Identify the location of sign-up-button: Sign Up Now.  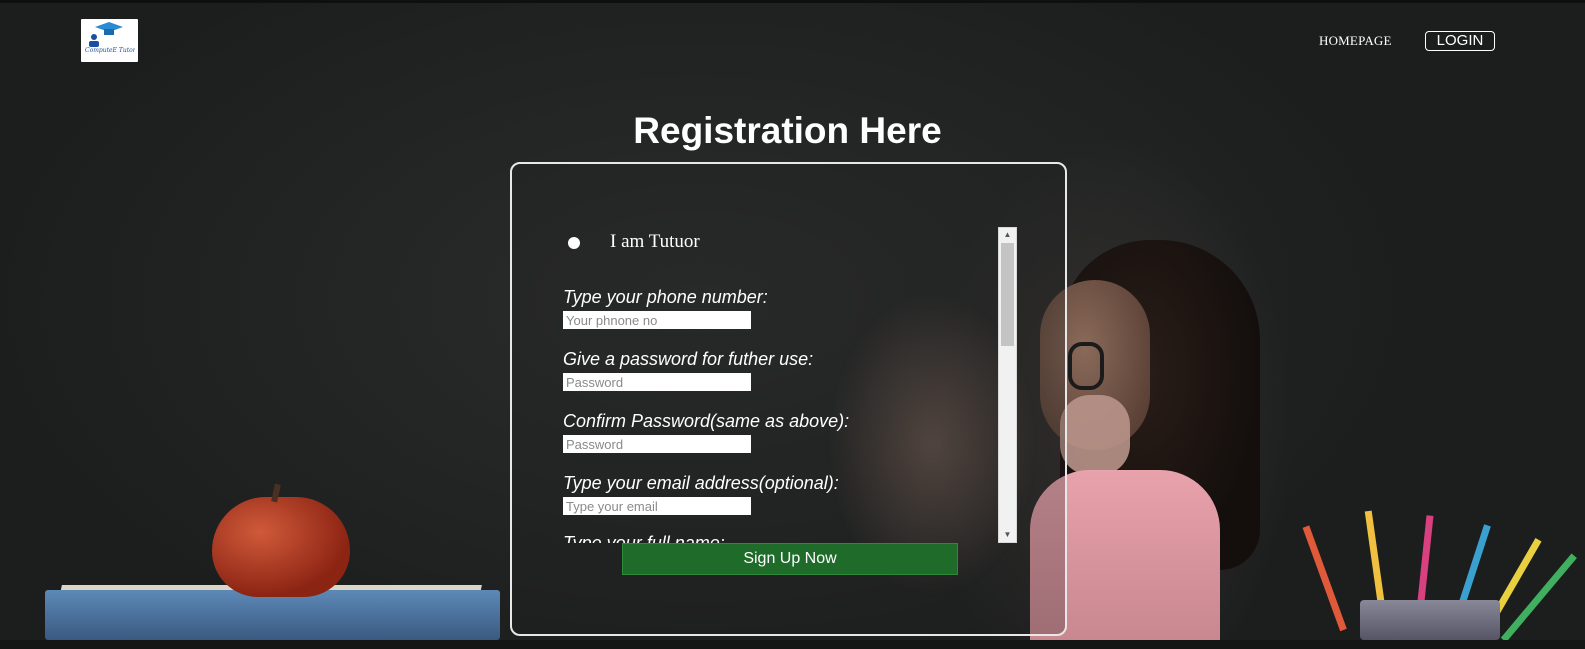
(790, 559).